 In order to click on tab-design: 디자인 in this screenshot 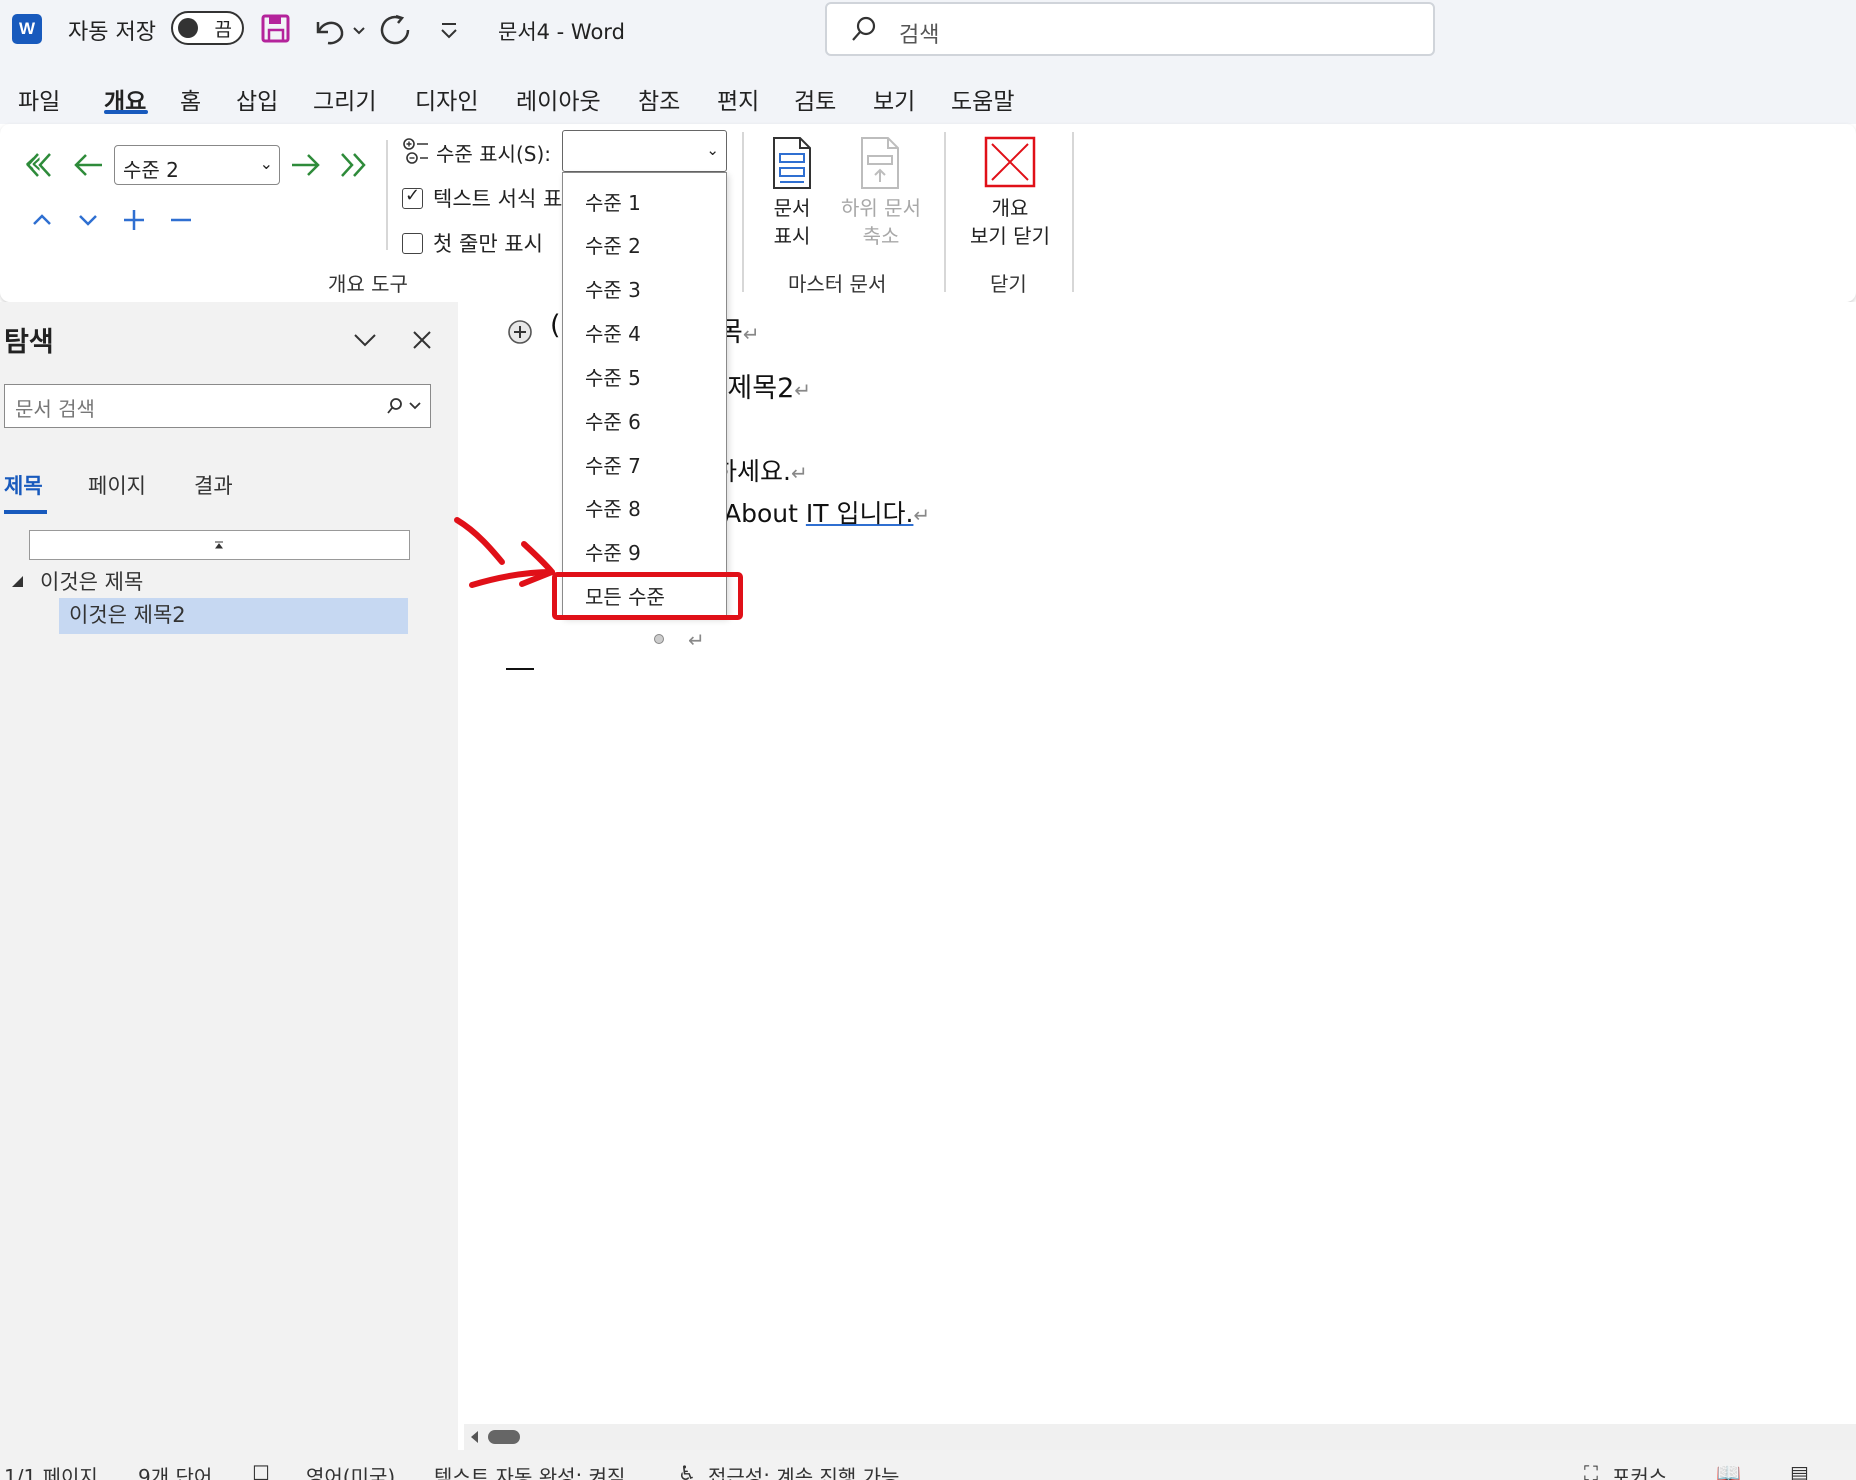, I will do `click(446, 99)`.